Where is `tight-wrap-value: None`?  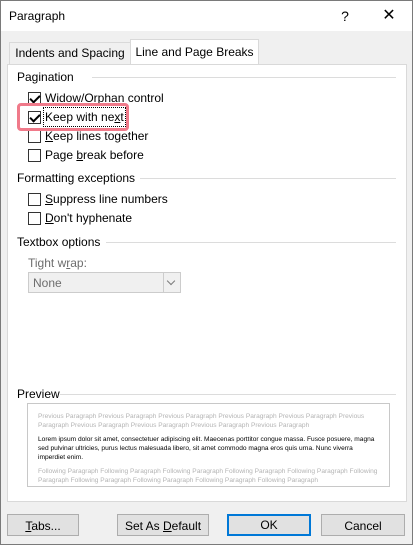 tight-wrap-value: None is located at coordinates (47, 283).